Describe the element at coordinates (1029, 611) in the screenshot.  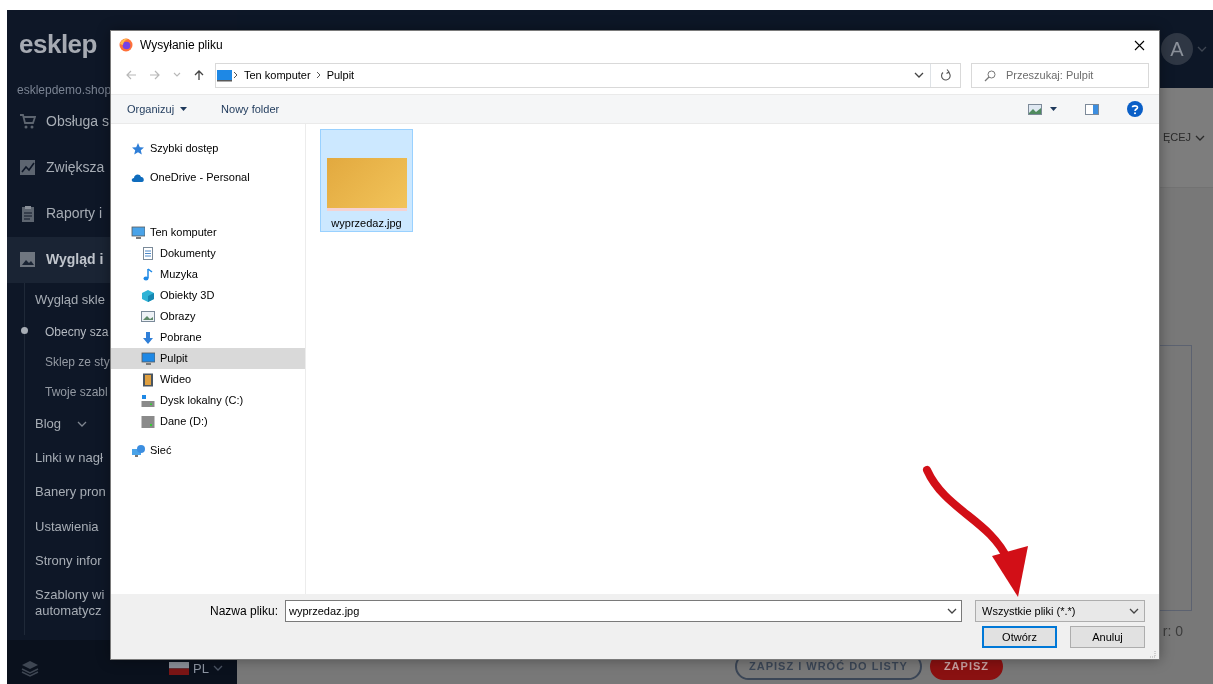
I see `file-type-text: Wszystkie pliki (*.*)` at that location.